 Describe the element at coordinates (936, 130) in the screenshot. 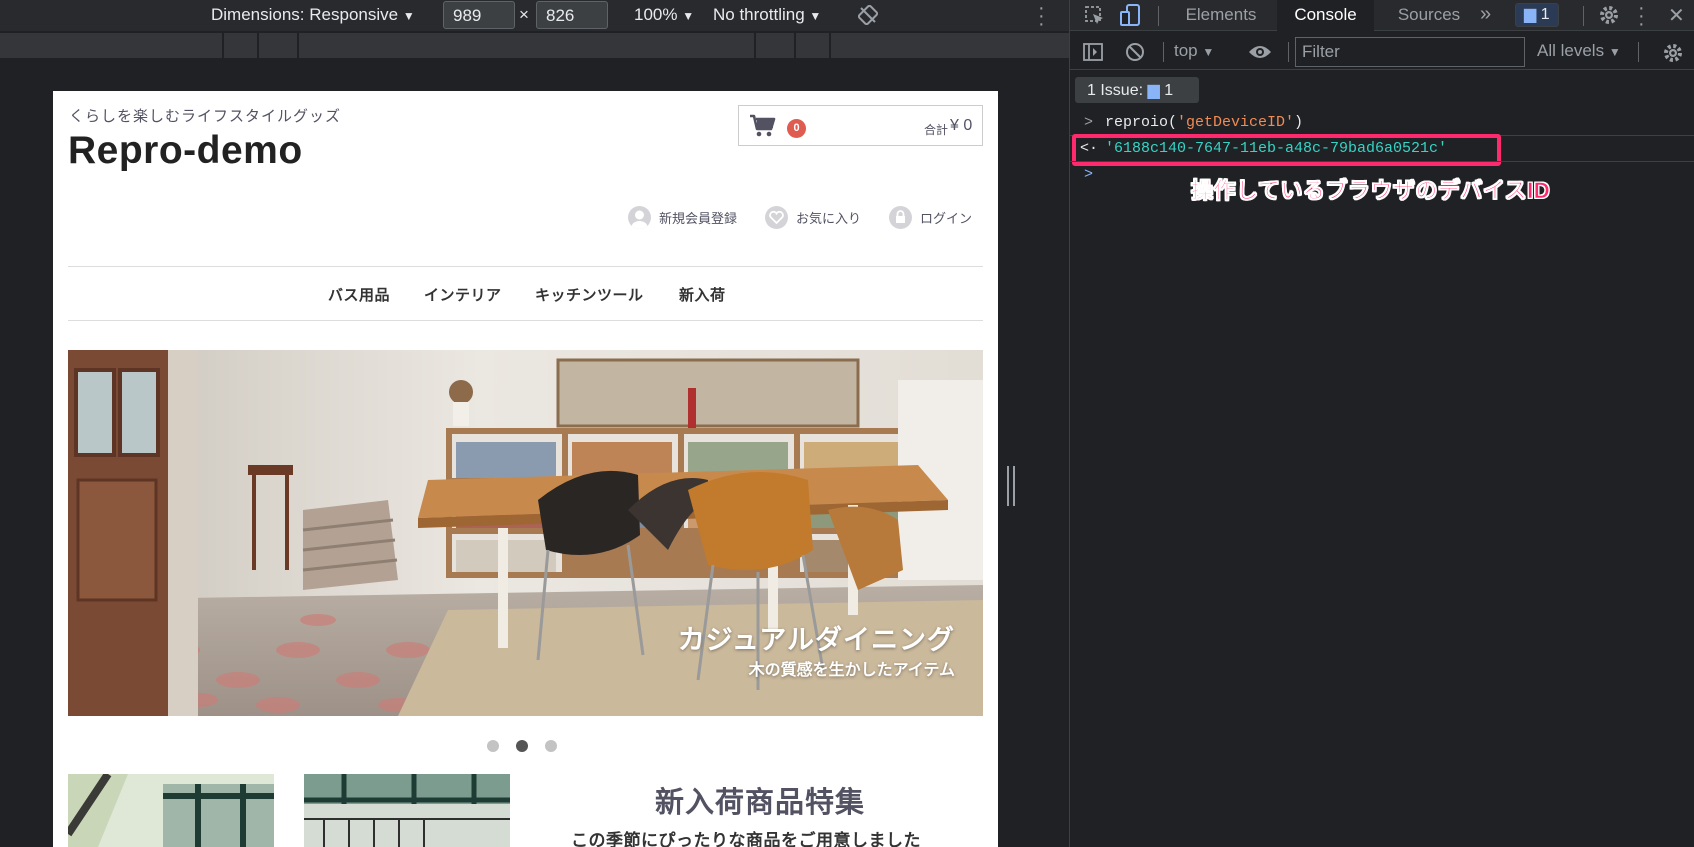

I see `cart-total-label: 合計` at that location.